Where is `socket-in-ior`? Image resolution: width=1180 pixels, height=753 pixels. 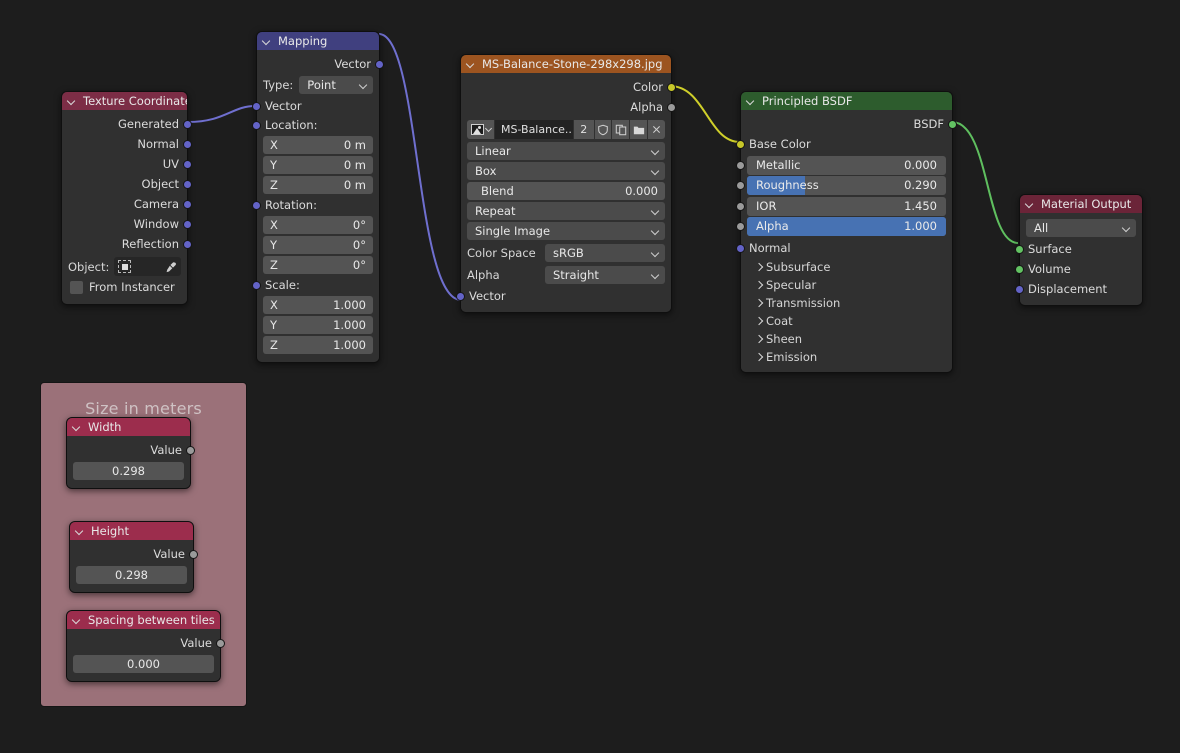
socket-in-ior is located at coordinates (740, 206).